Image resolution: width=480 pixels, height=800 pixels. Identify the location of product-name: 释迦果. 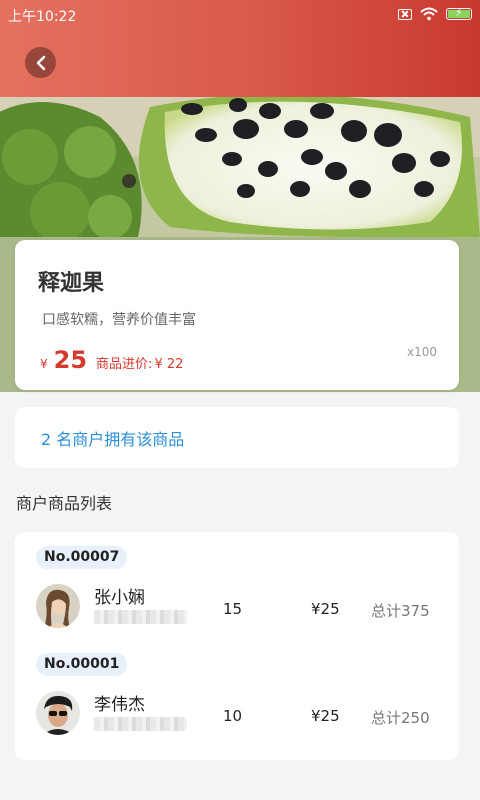
(71, 283).